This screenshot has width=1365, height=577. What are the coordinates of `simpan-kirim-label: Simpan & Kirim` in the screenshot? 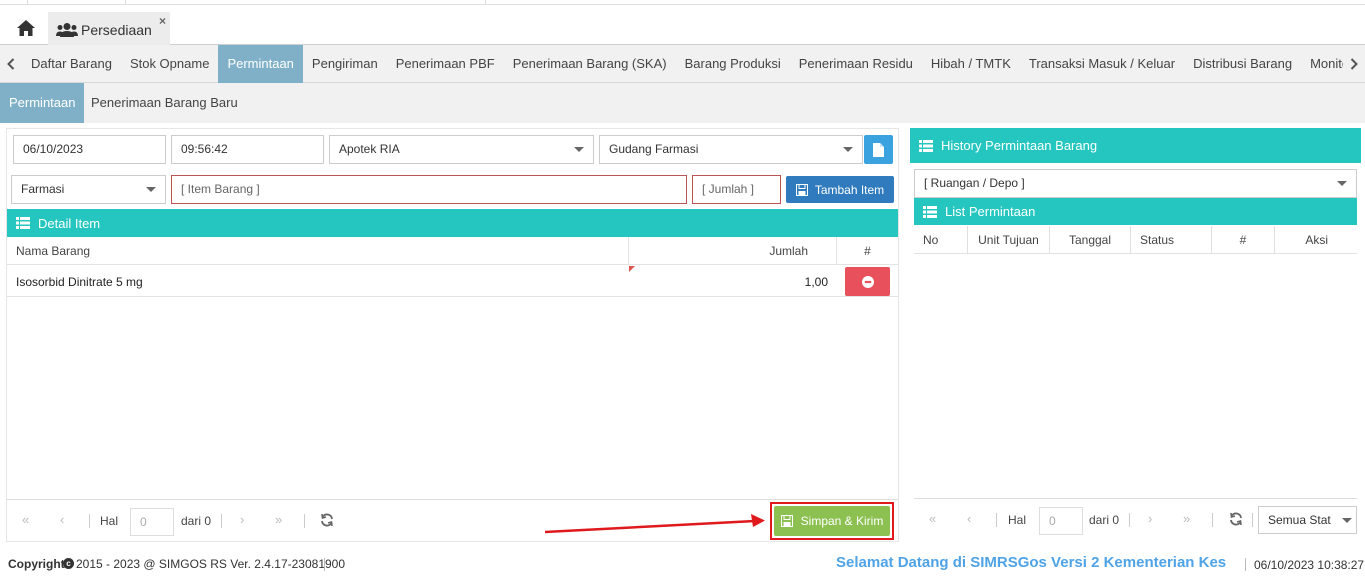 It's located at (842, 521).